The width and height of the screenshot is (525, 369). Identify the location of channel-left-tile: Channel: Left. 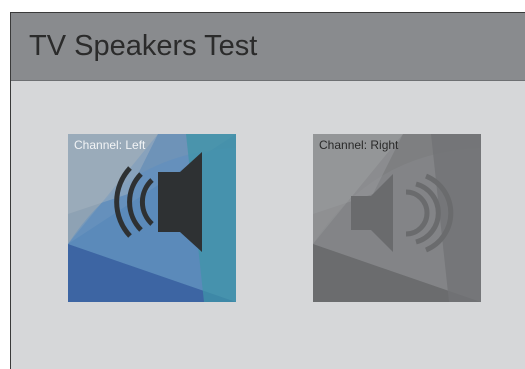
(152, 218).